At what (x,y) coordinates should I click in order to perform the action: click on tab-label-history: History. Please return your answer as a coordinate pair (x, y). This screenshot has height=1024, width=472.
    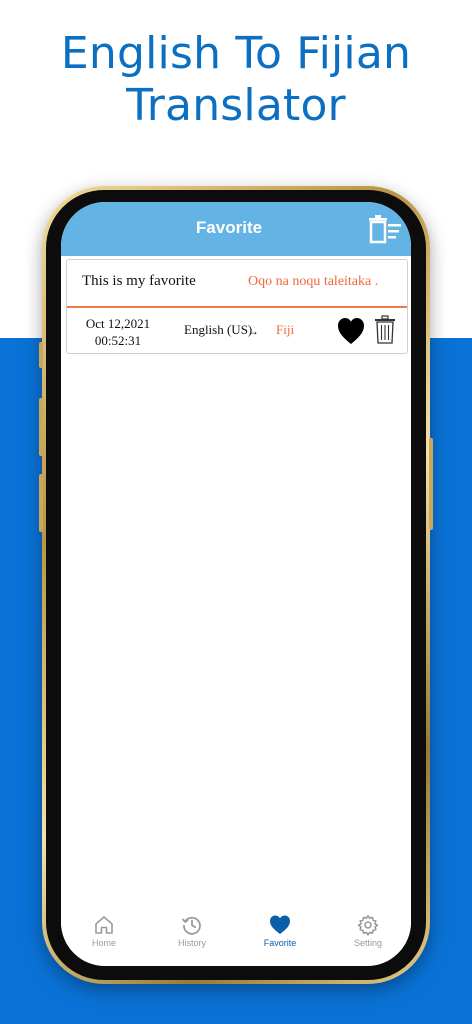
    Looking at the image, I should click on (191, 943).